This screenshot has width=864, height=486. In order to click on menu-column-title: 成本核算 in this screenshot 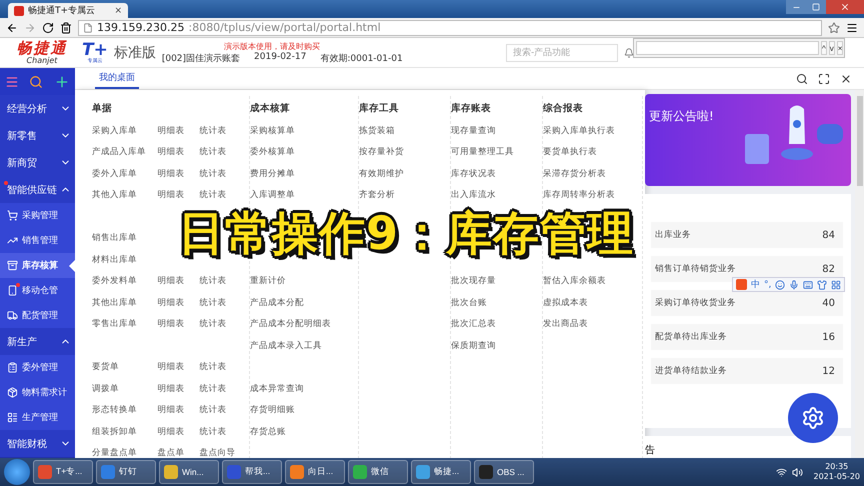, I will do `click(270, 109)`.